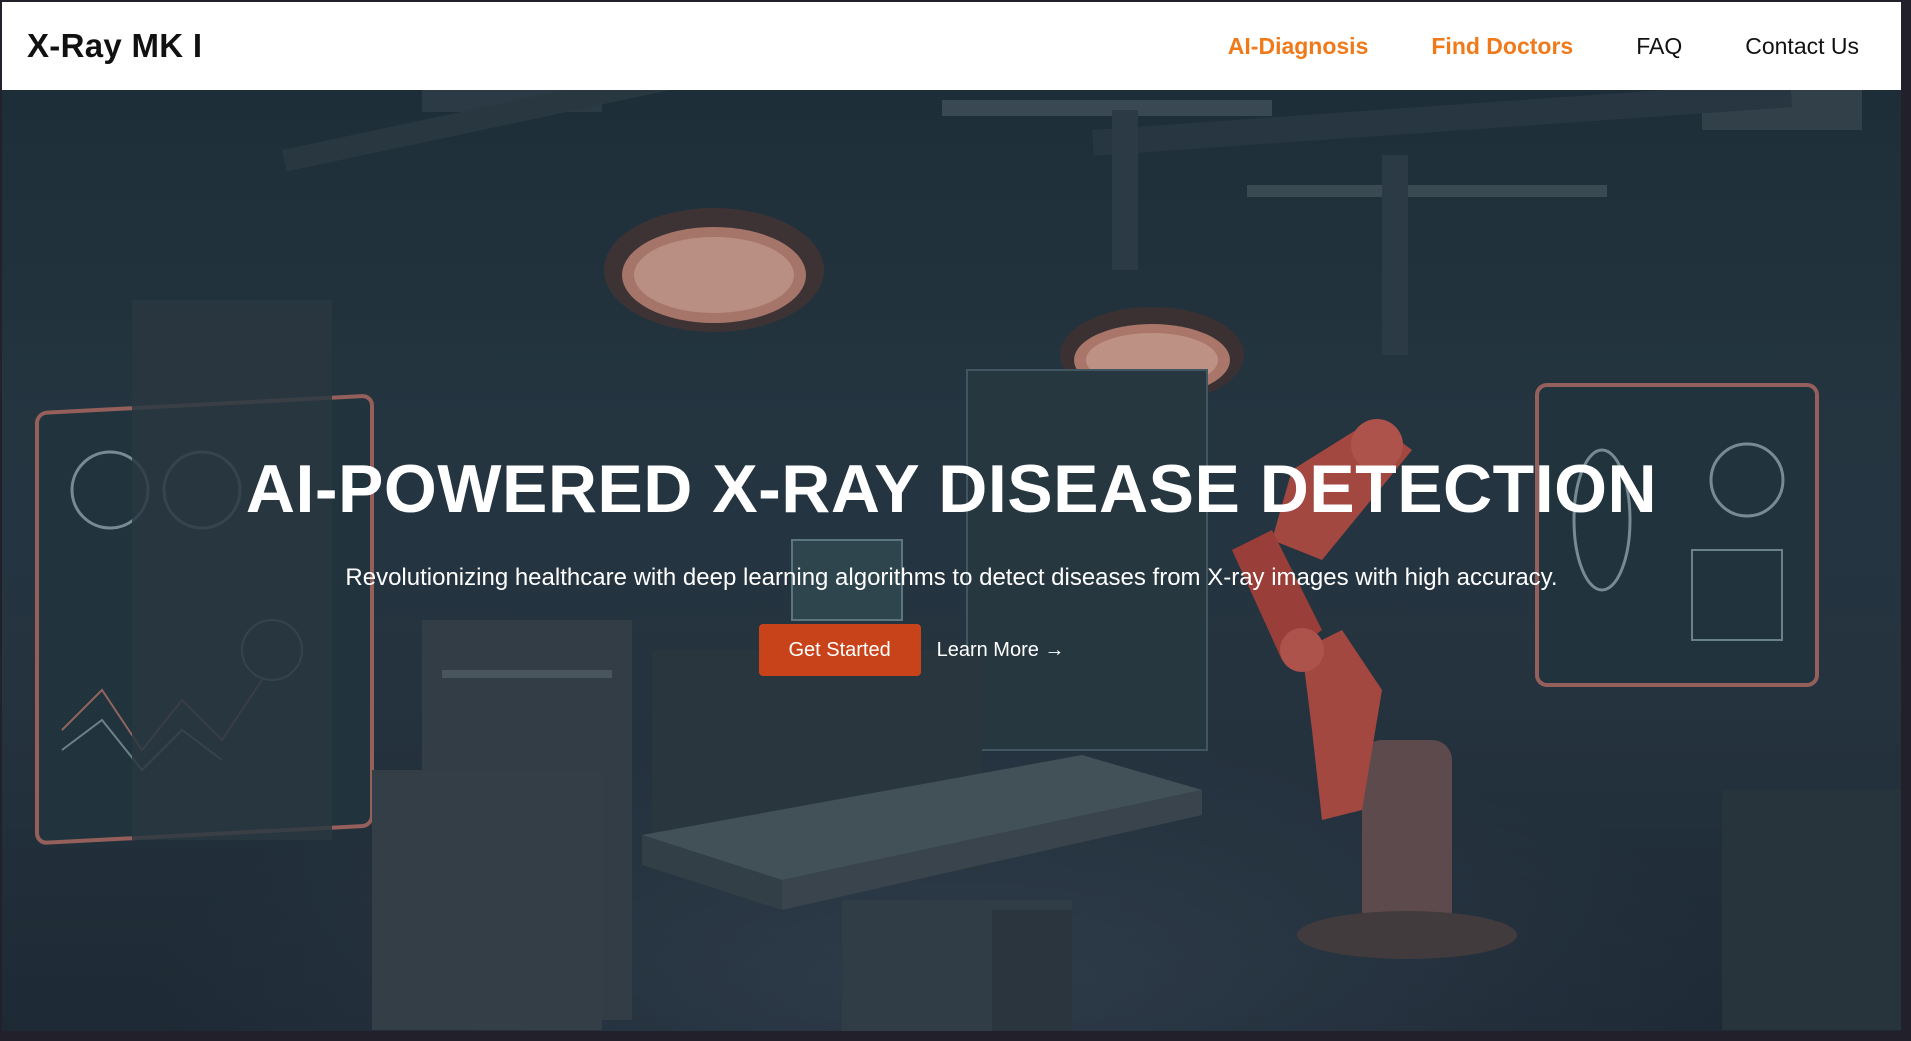 This screenshot has width=1911, height=1041. I want to click on hero-cta-group: Get Started Learn More →, so click(951, 650).